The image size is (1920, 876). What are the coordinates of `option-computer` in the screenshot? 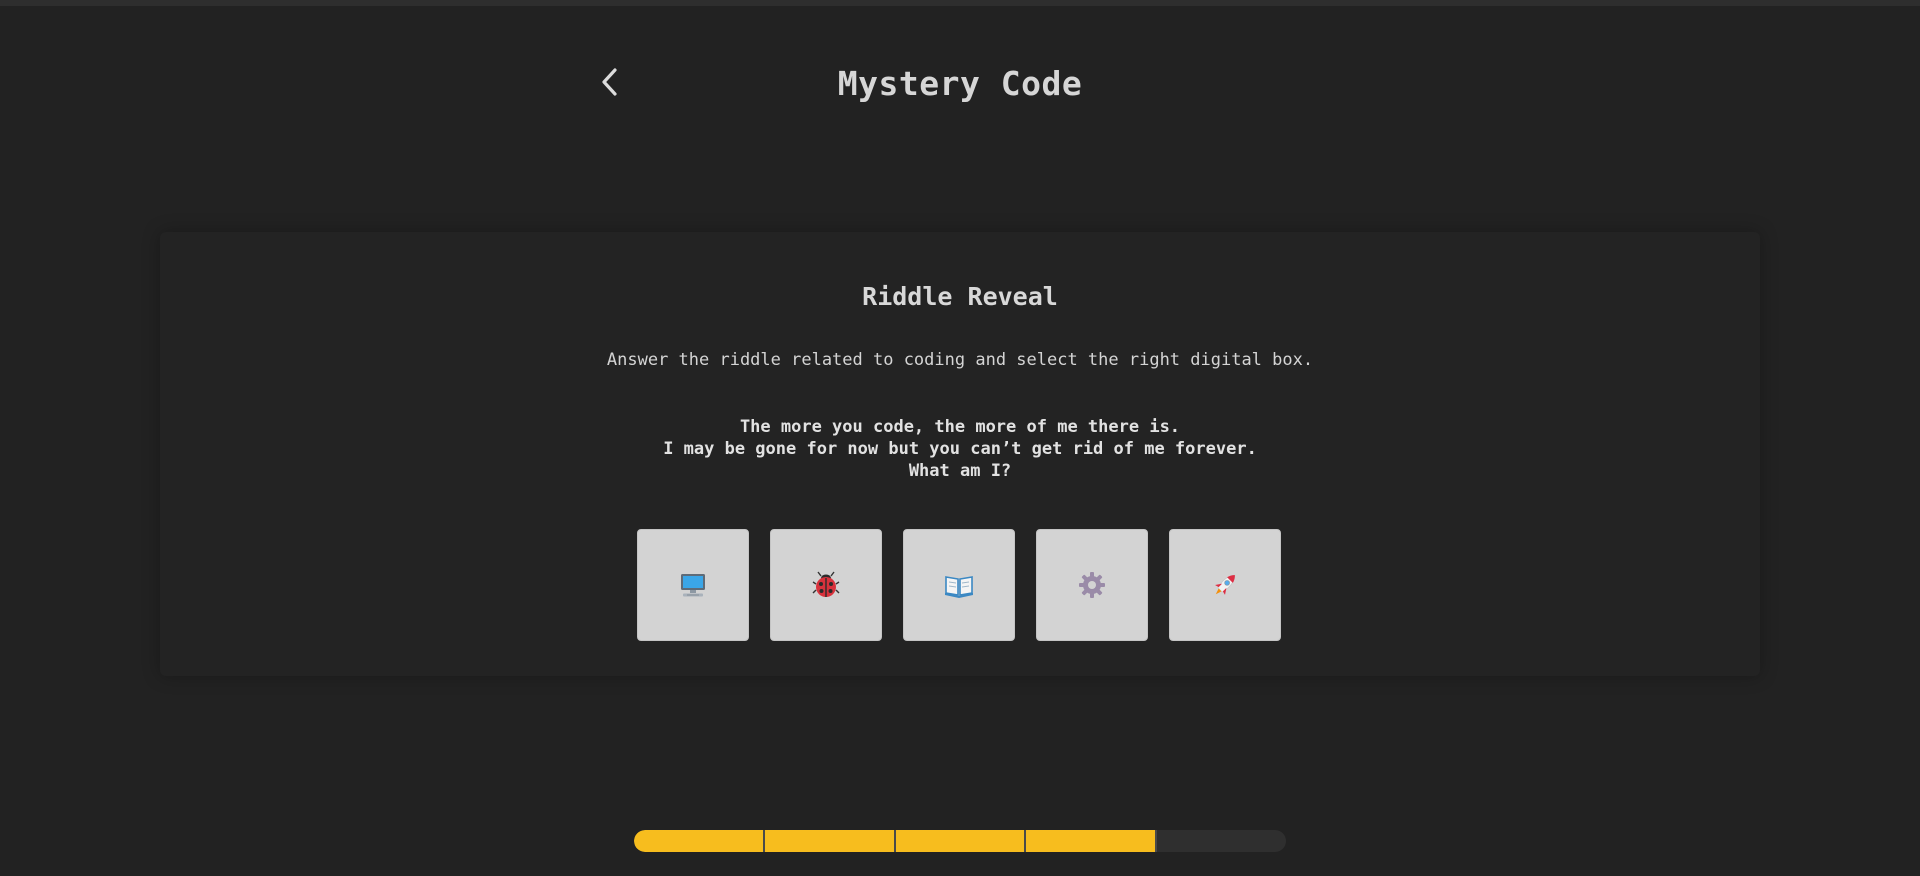 It's located at (693, 585).